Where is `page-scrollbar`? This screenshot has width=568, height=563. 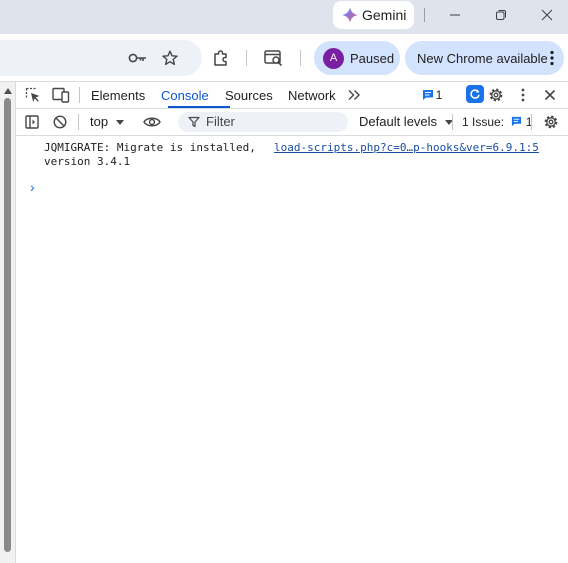 page-scrollbar is located at coordinates (8, 322).